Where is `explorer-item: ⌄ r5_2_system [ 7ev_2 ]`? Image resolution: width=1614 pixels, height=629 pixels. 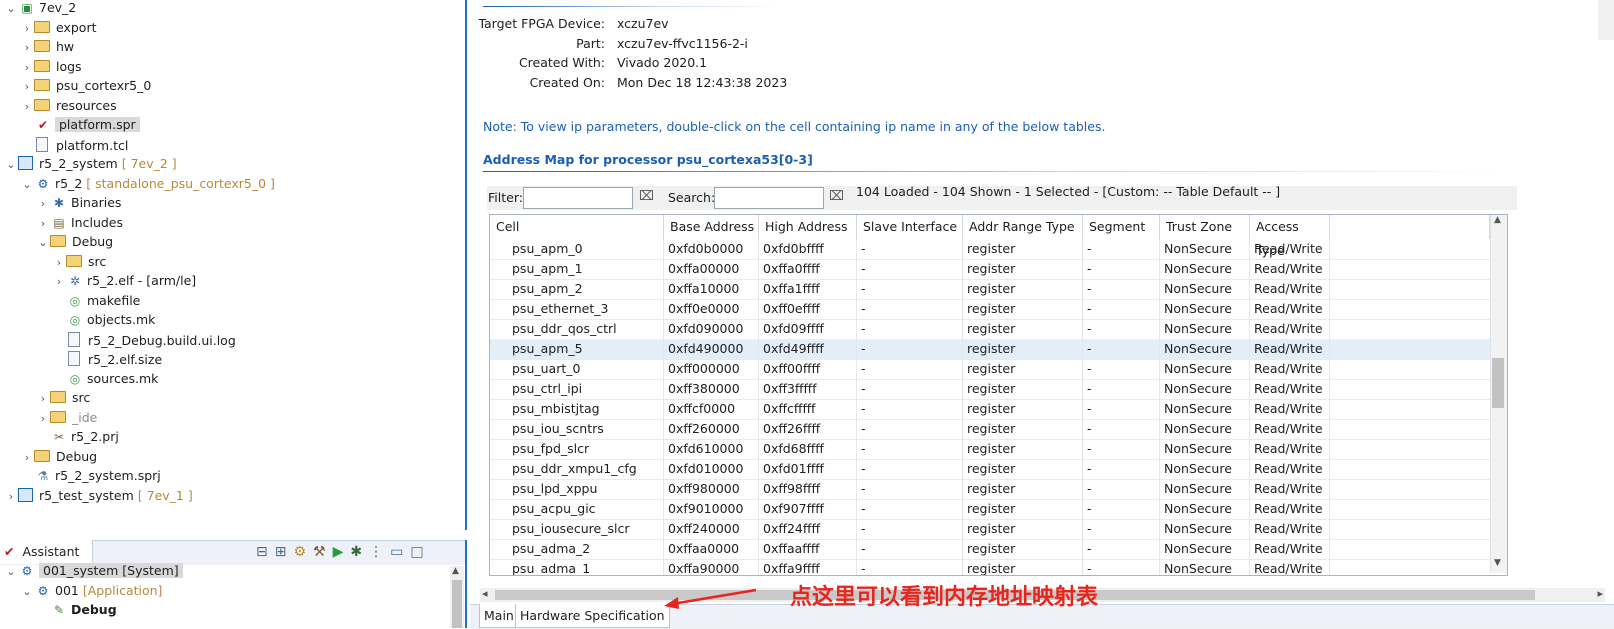 explorer-item: ⌄ r5_2_system [ 7ev_2 ] is located at coordinates (90, 164).